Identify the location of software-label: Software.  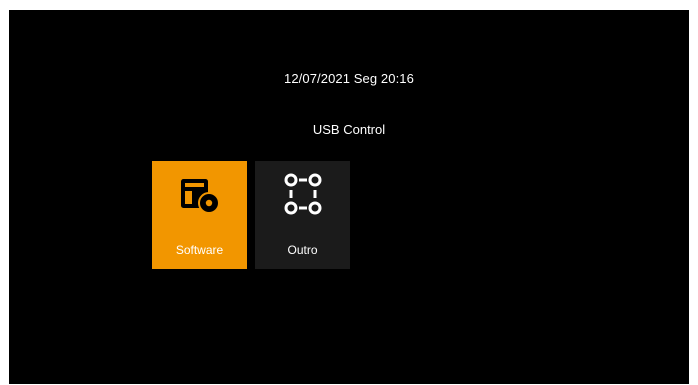
(199, 250).